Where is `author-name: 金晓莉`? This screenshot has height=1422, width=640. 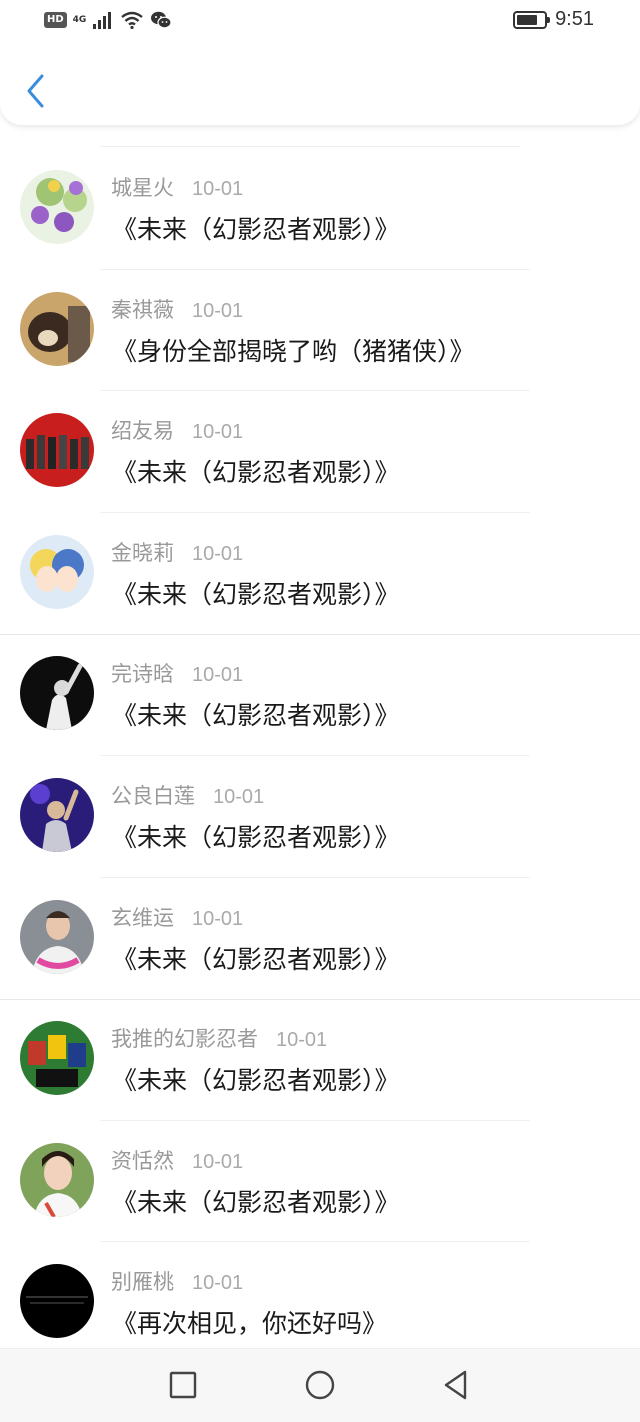
author-name: 金晓莉 is located at coordinates (142, 552).